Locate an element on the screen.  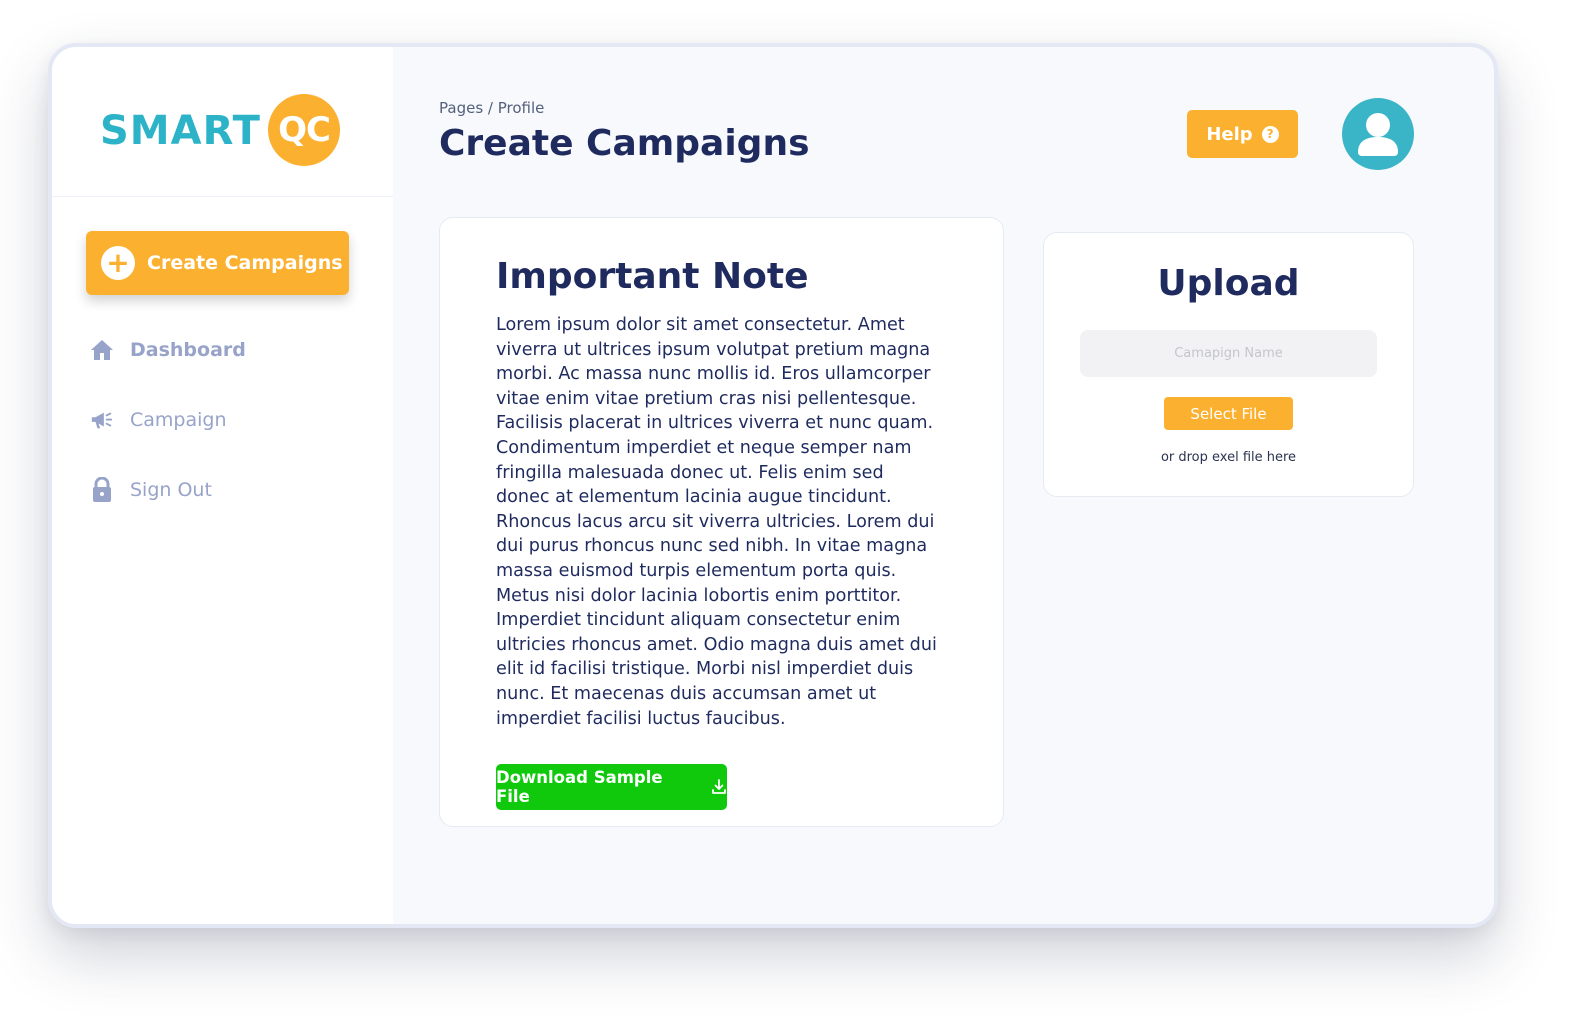
logo-area: SMART QC is located at coordinates (222, 122).